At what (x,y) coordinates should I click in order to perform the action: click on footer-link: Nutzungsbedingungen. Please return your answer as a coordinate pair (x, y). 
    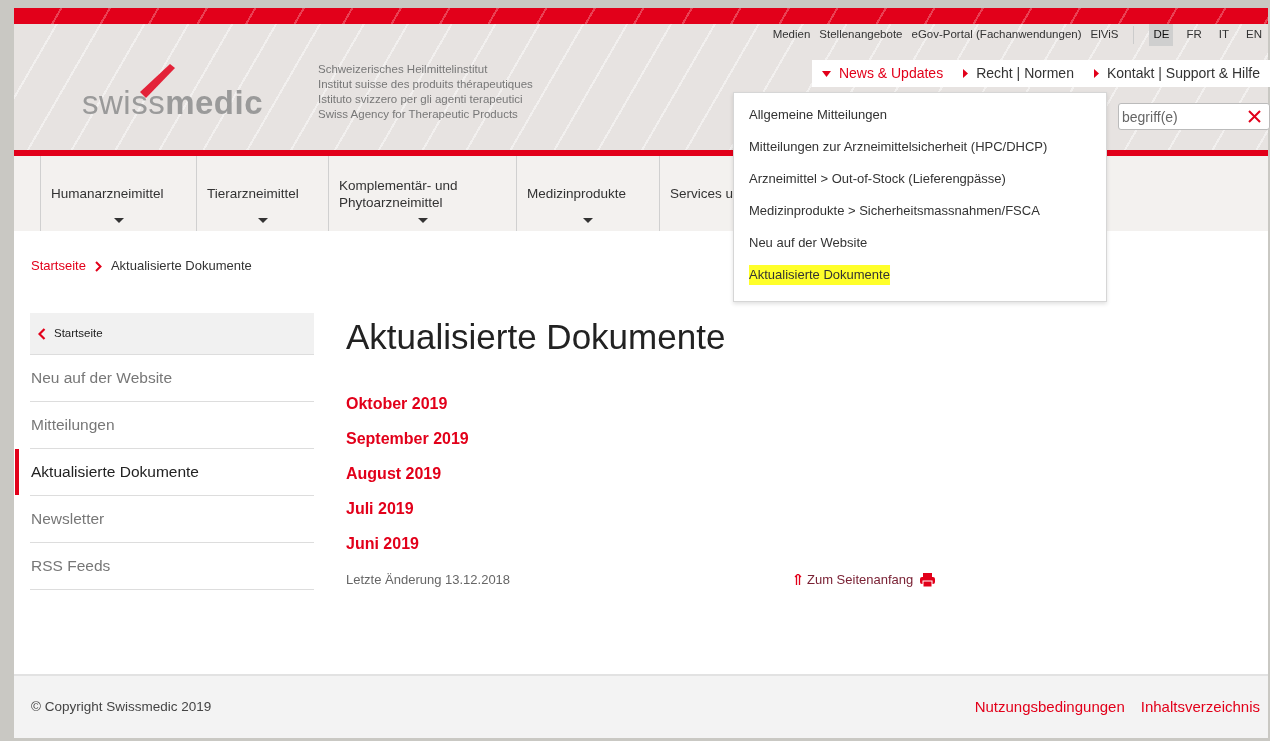
    Looking at the image, I should click on (1049, 707).